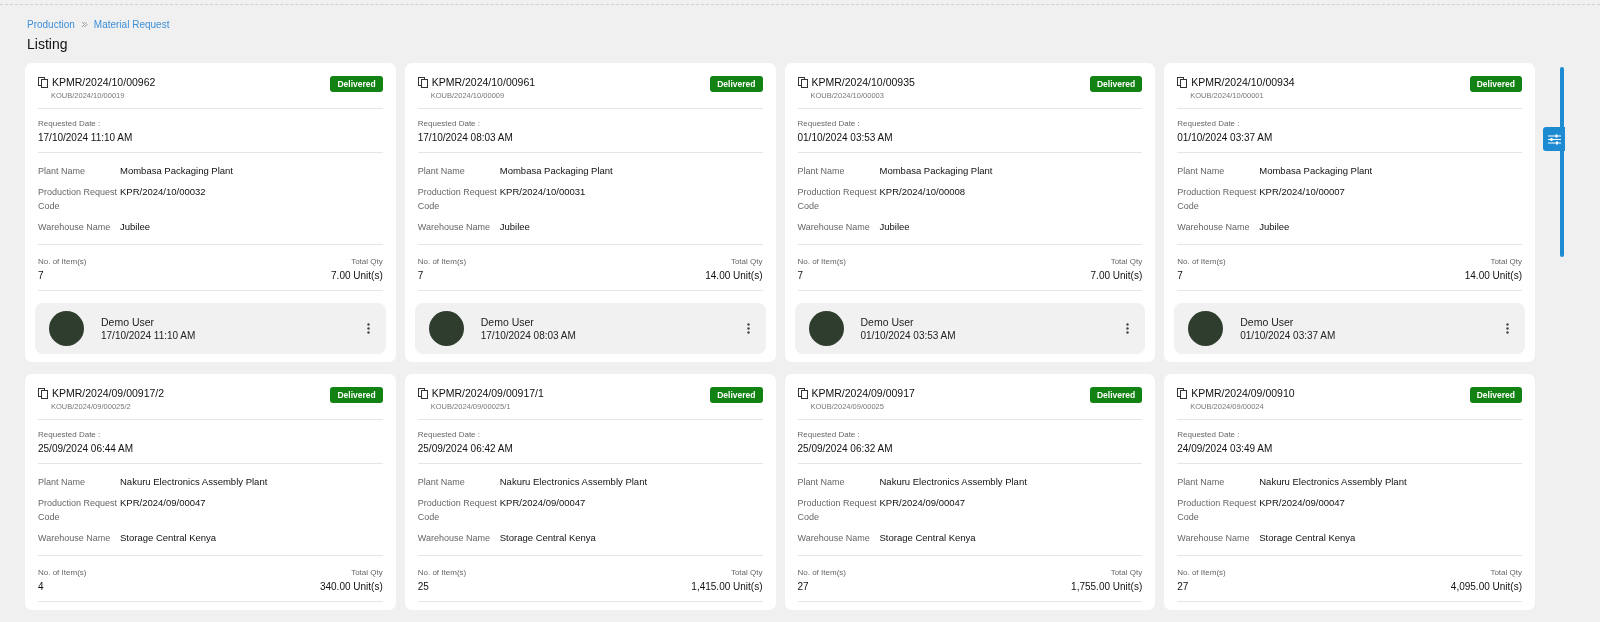 This screenshot has width=1600, height=622. I want to click on request-code: KPMR/2024/10/00962, so click(104, 82).